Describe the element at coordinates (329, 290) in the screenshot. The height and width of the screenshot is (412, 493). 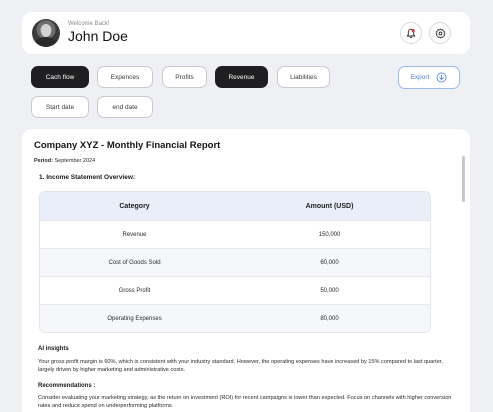
I see `row-amount: 50,000` at that location.